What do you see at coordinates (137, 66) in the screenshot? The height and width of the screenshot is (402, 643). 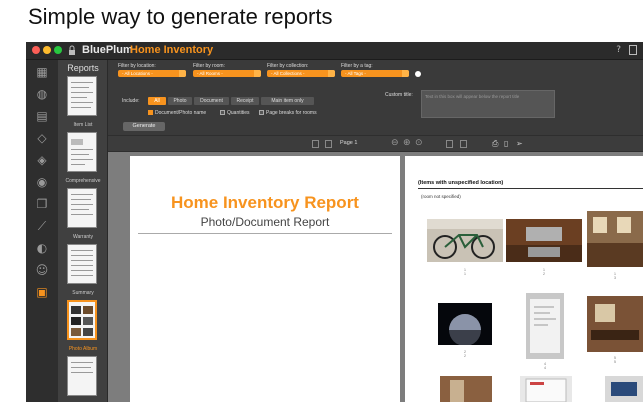 I see `filter-location-label: Filter by location:` at bounding box center [137, 66].